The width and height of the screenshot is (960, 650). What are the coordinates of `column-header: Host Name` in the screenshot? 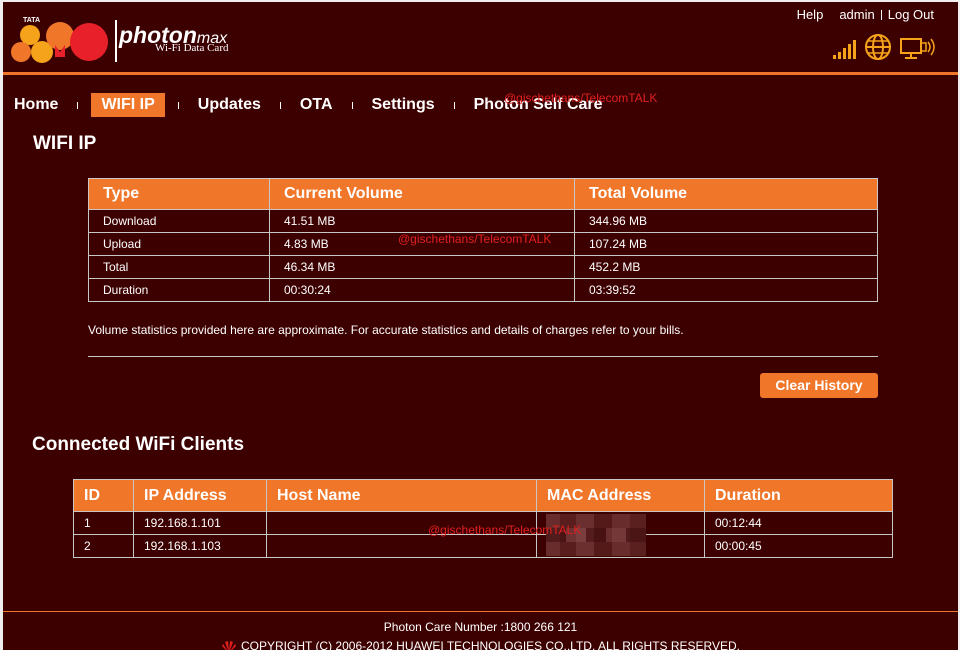 It's located at (401, 495).